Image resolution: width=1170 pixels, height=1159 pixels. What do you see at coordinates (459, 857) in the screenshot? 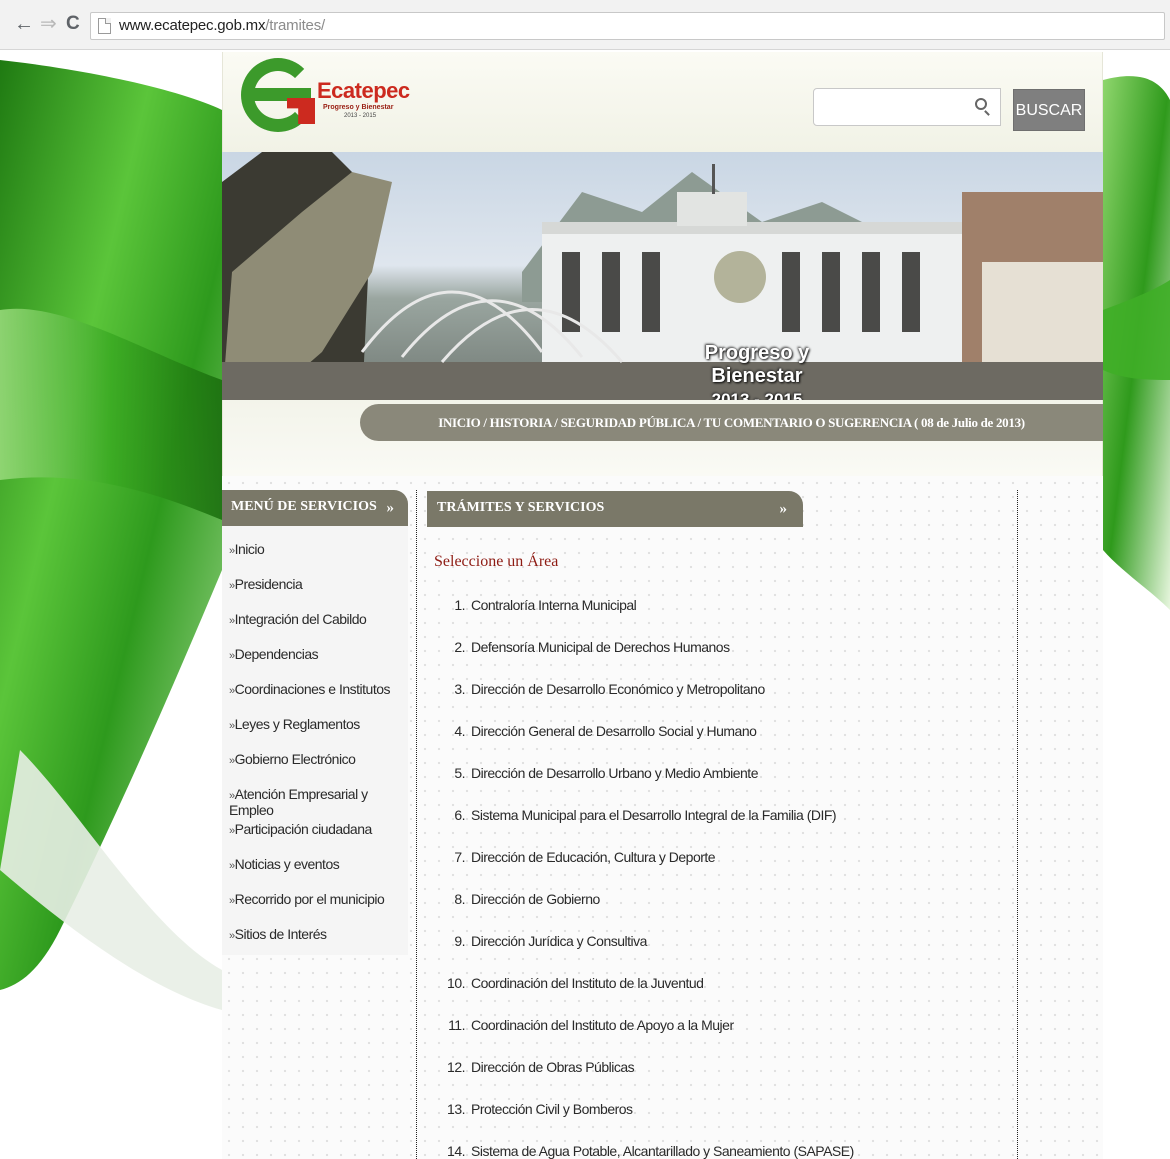
I see `area-number: 7.` at bounding box center [459, 857].